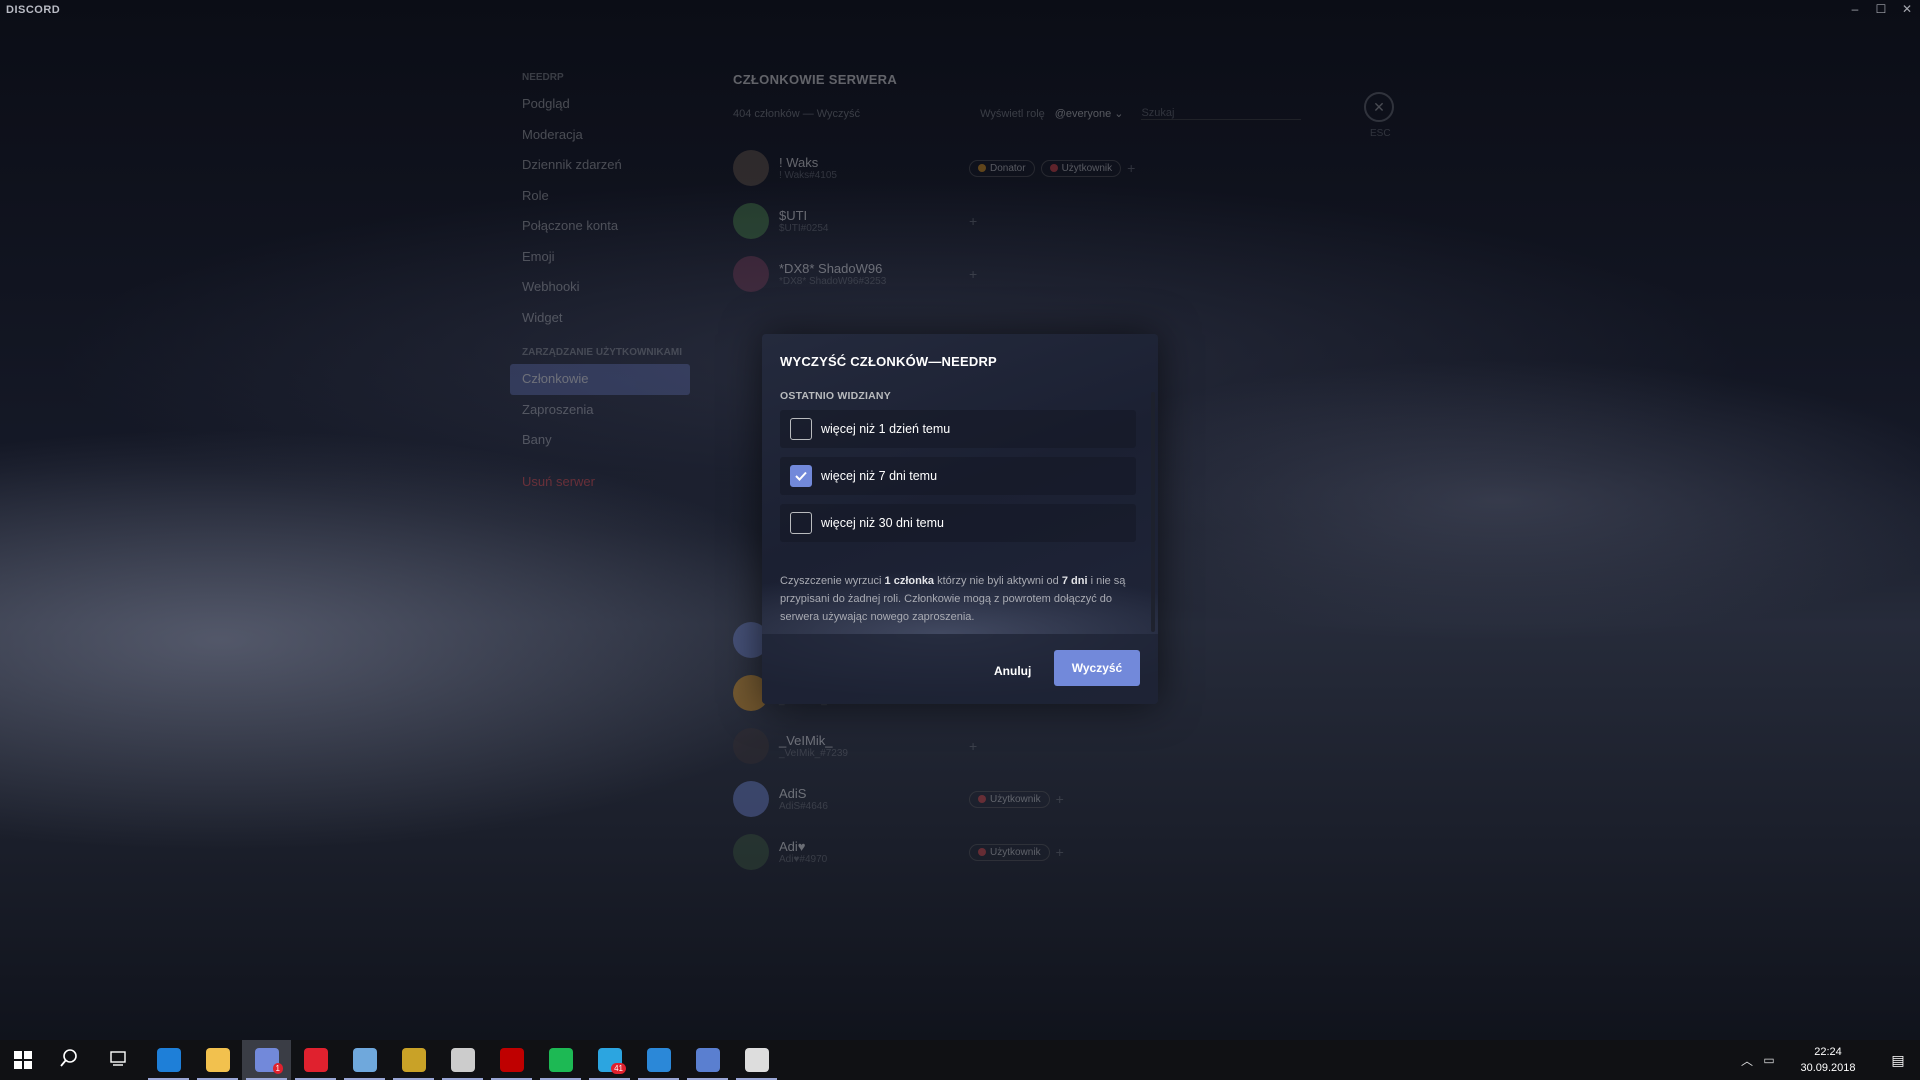  What do you see at coordinates (600, 481) in the screenshot?
I see `delete-server-button: Usuń serwer` at bounding box center [600, 481].